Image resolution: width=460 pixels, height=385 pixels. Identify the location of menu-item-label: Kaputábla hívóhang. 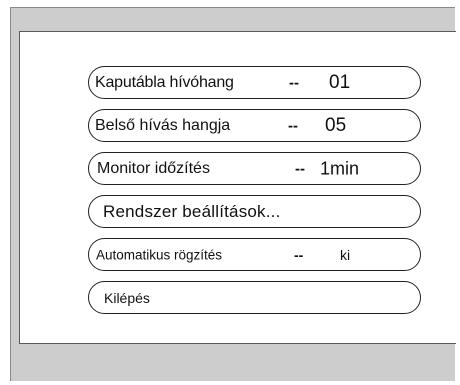
(164, 82).